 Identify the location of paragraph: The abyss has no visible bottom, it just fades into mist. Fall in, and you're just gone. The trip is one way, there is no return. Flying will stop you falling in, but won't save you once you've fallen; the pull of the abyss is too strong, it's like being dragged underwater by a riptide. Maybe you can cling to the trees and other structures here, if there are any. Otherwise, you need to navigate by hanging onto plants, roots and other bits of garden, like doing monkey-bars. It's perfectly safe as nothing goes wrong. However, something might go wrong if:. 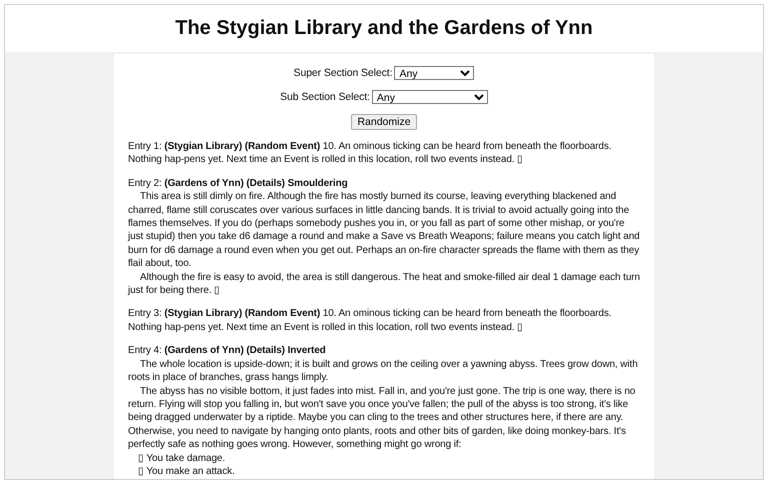
(382, 418).